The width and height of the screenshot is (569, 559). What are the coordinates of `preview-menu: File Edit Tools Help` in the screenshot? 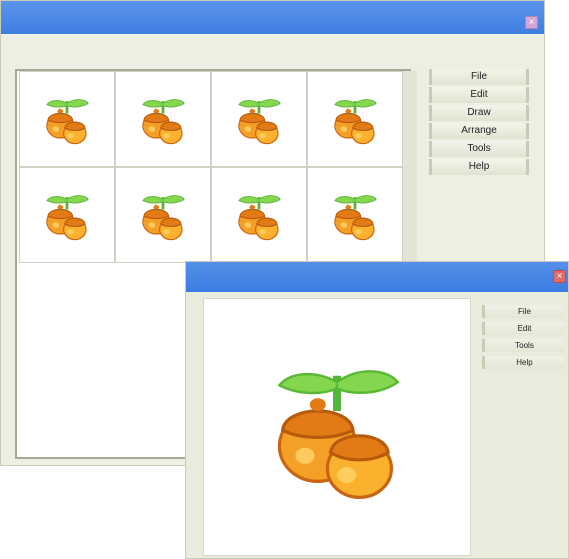 It's located at (523, 339).